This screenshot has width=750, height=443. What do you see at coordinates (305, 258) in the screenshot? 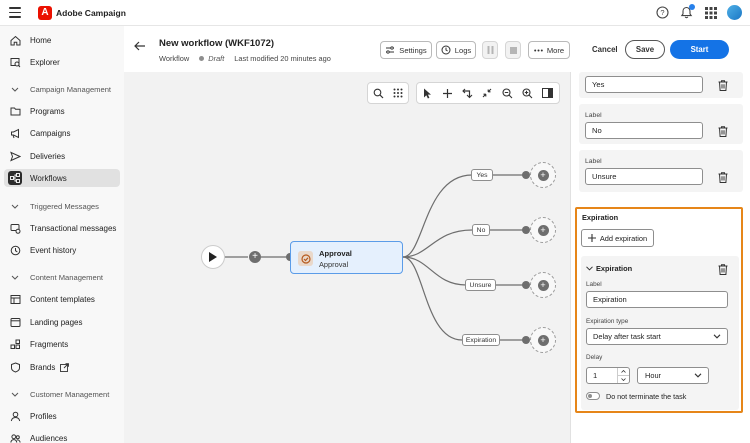
I see `approval-icon` at bounding box center [305, 258].